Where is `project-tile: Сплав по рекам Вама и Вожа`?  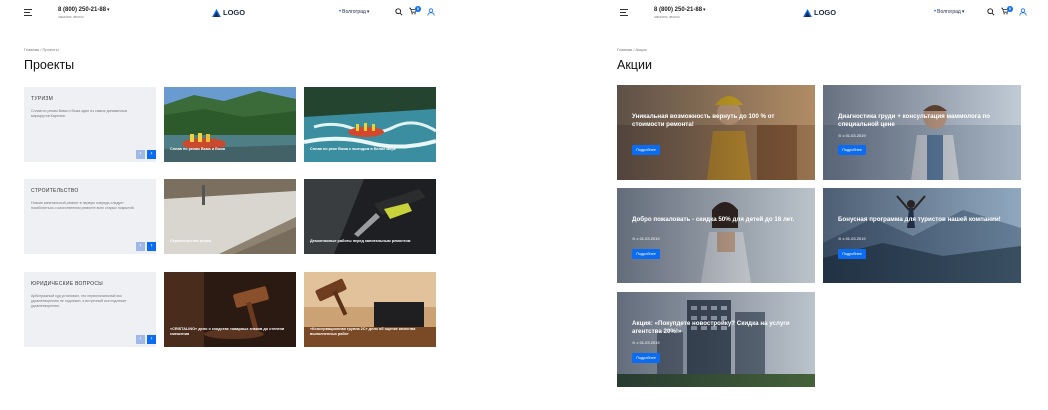
project-tile: Сплав по рекам Вама и Вожа is located at coordinates (230, 124).